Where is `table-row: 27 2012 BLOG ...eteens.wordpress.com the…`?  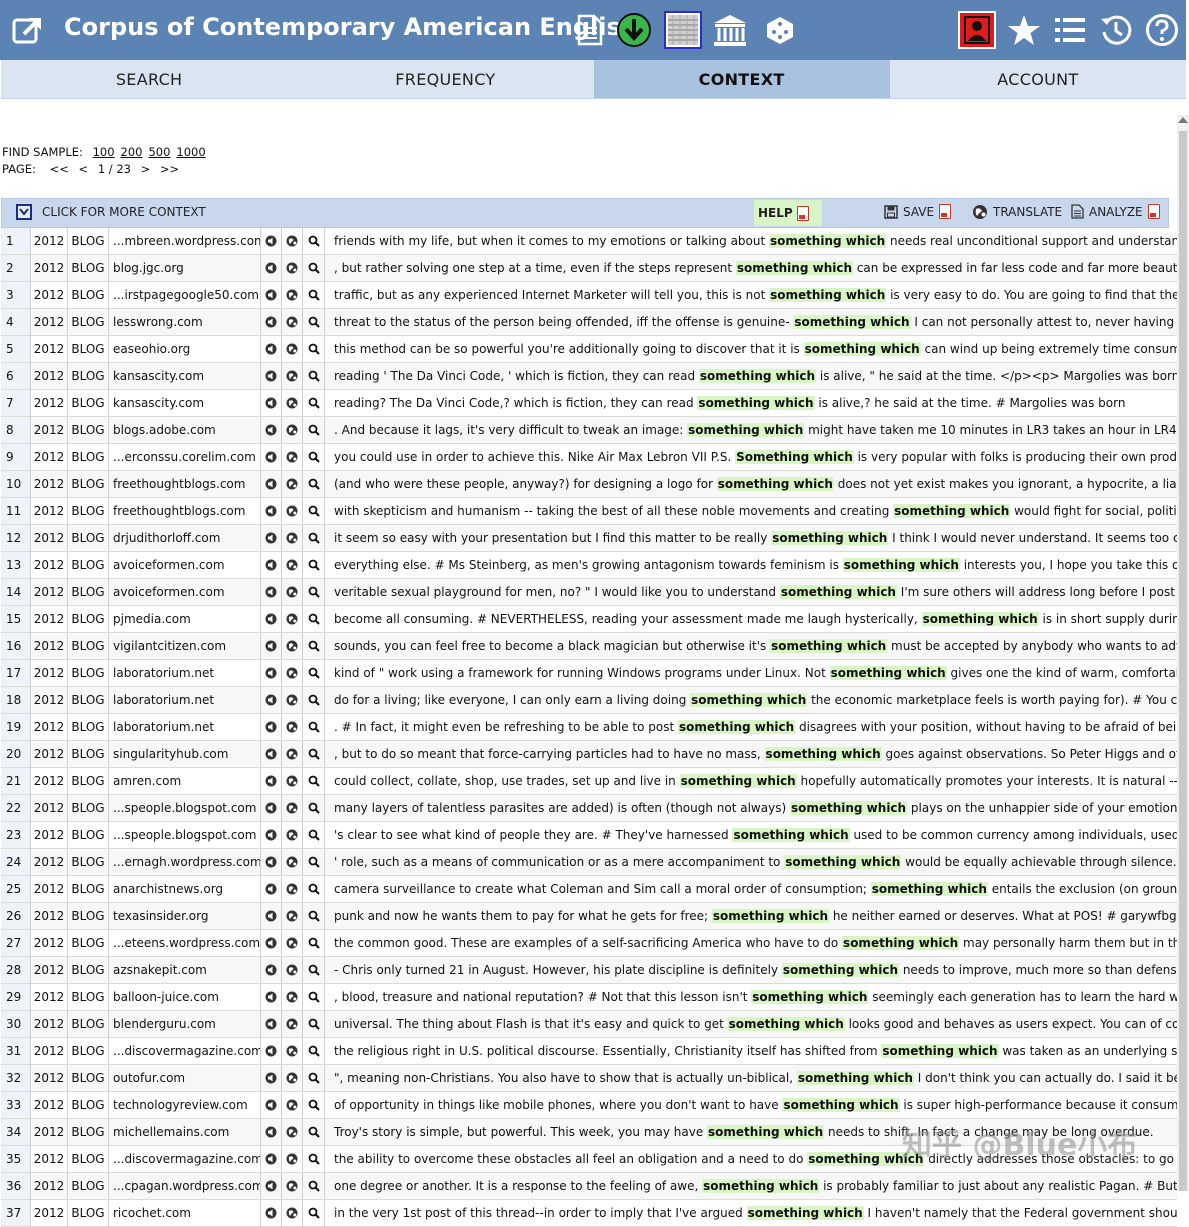
table-row: 27 2012 BLOG ...eteens.wordpress.com the… is located at coordinates (589, 943).